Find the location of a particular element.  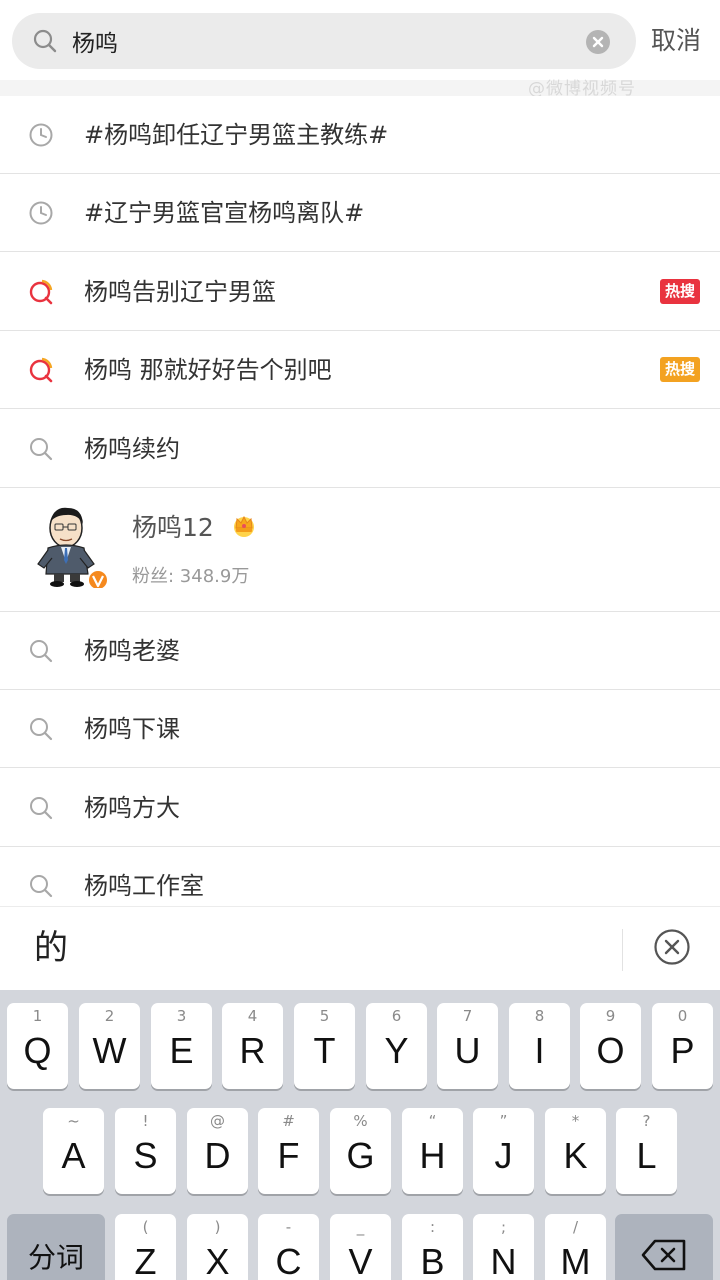

suggestion-text: #杨鸣卸任辽宁男篮主教练# is located at coordinates (236, 135).